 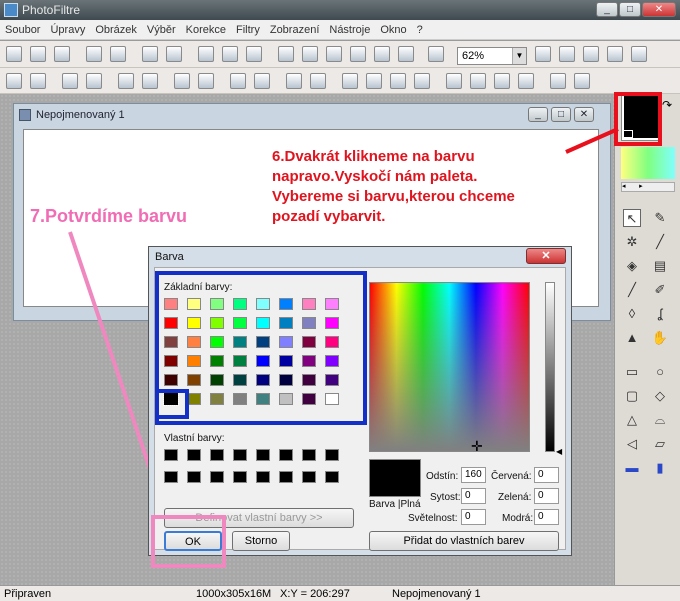 What do you see at coordinates (286, 54) in the screenshot?
I see `resize-icon` at bounding box center [286, 54].